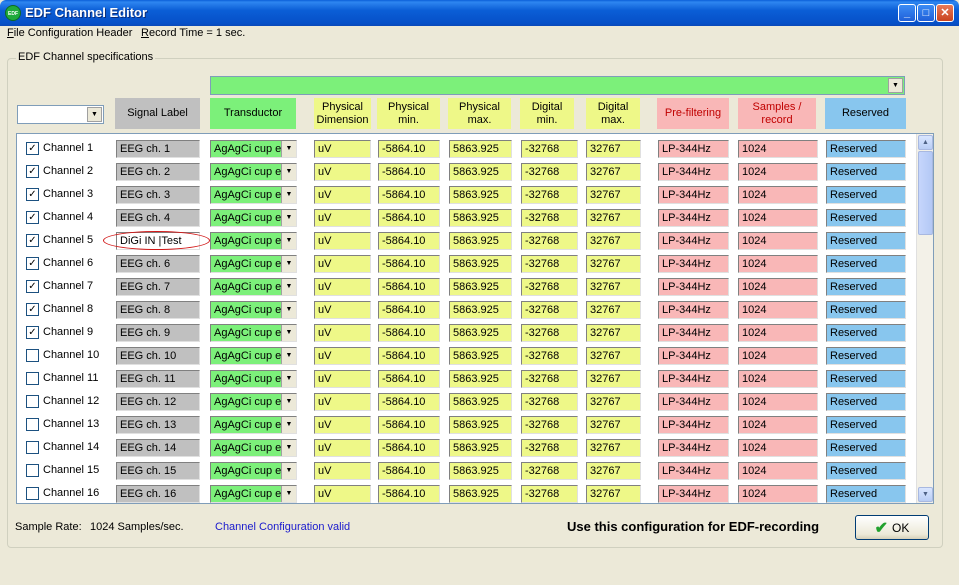 The width and height of the screenshot is (959, 585). What do you see at coordinates (158, 172) in the screenshot?
I see `signal-label-field: EEG ch. 2` at bounding box center [158, 172].